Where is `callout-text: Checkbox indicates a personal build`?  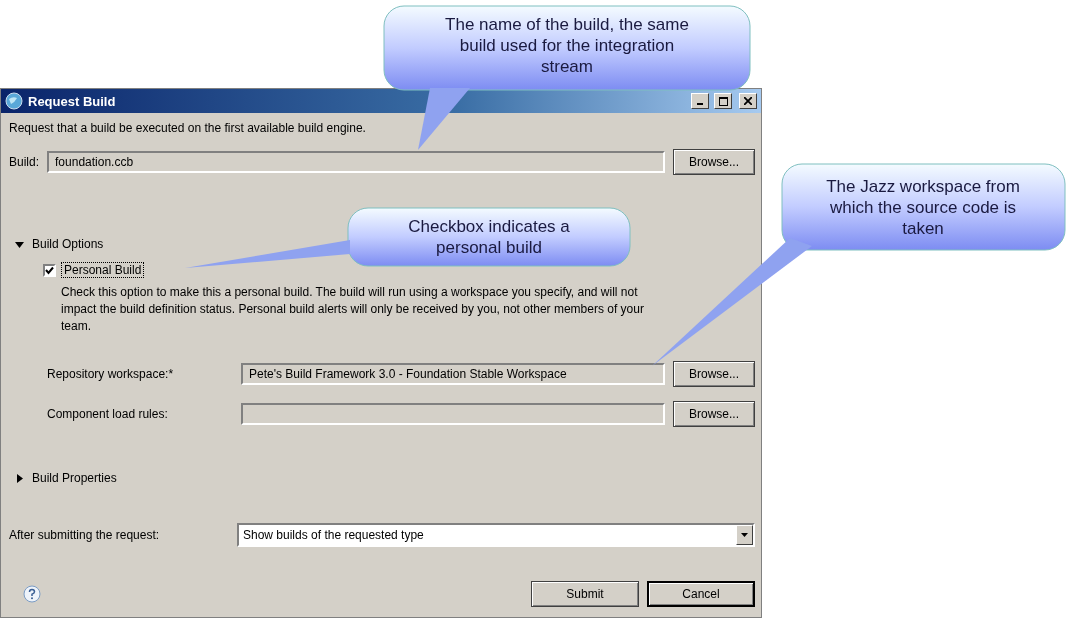 callout-text: Checkbox indicates a personal build is located at coordinates (489, 237).